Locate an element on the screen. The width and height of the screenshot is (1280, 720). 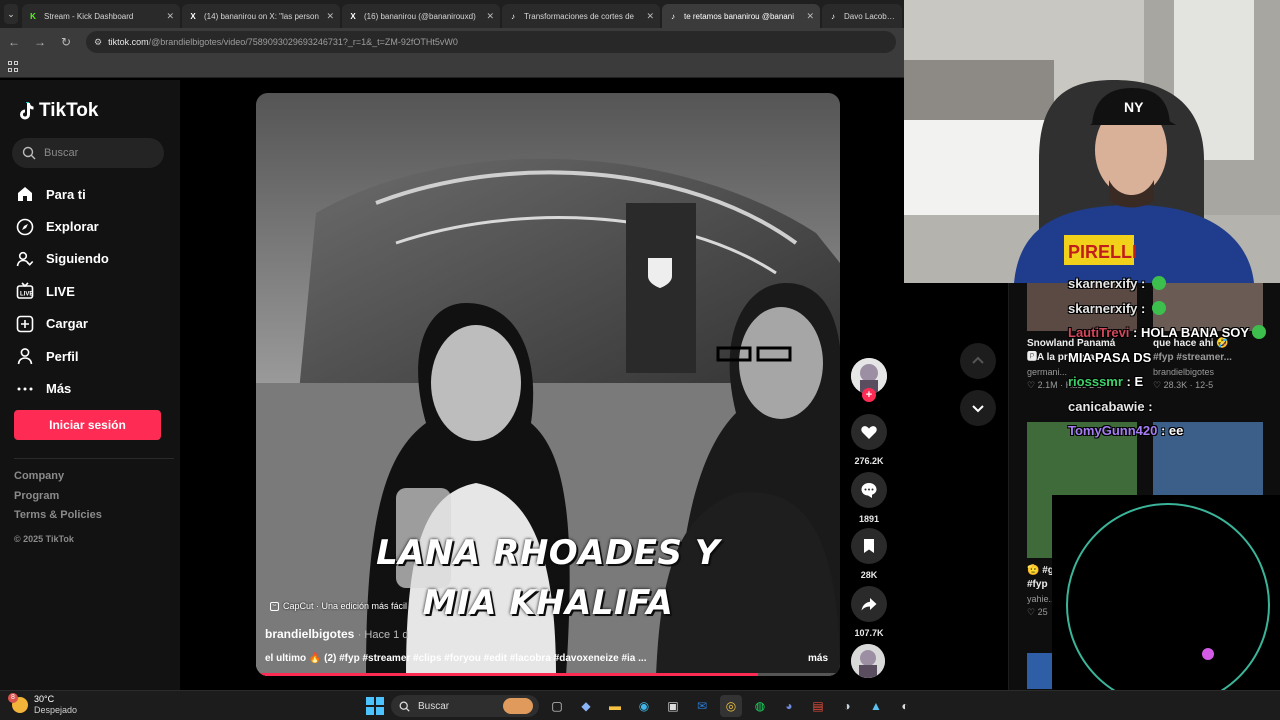
sidebar-item-para-ti: Para ti is located at coordinates (62, 194).